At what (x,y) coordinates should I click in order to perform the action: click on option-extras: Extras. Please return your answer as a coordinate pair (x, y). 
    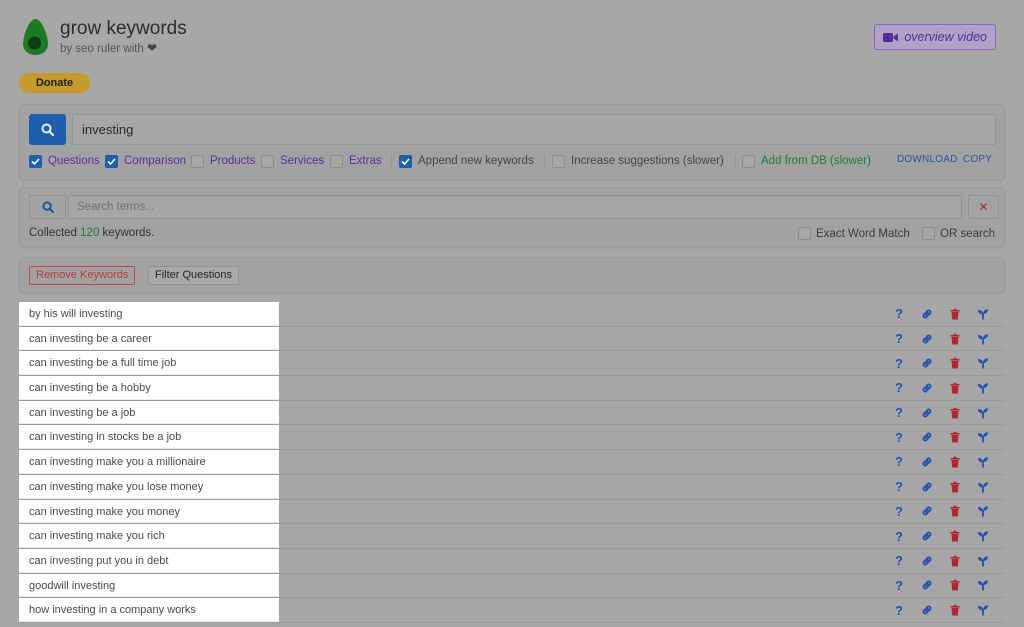
    Looking at the image, I should click on (356, 161).